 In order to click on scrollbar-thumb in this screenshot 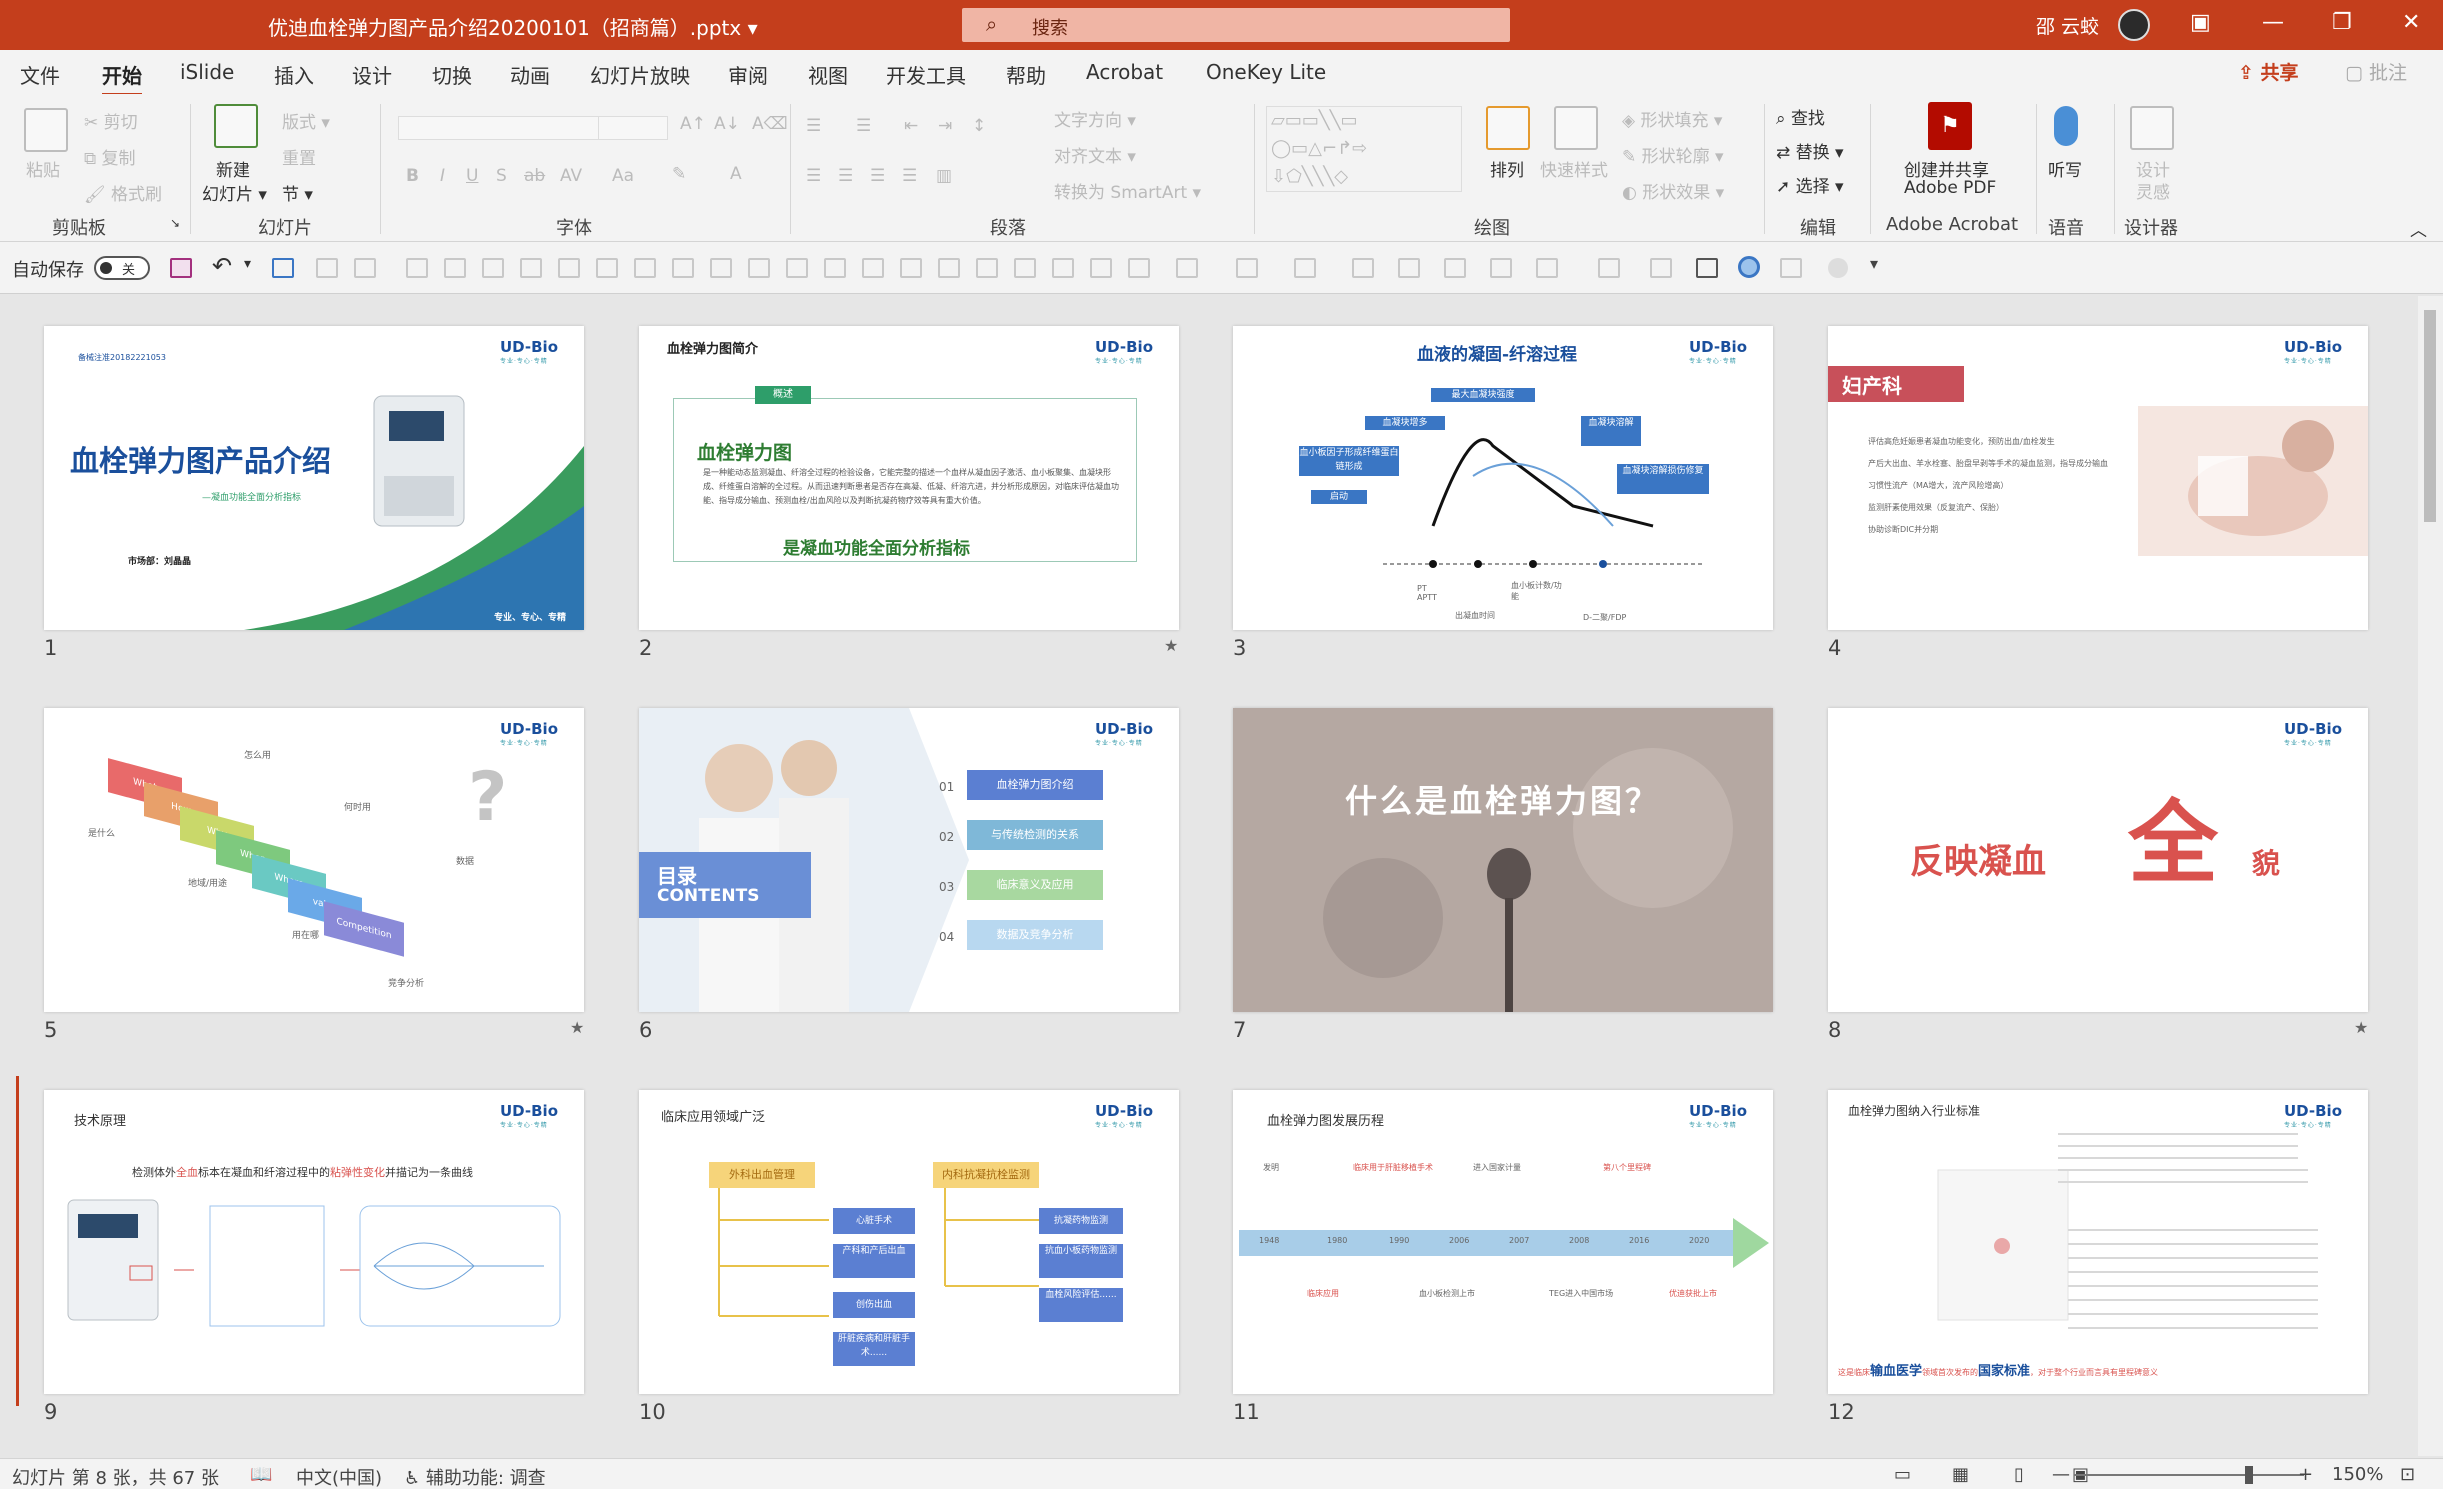, I will do `click(2430, 416)`.